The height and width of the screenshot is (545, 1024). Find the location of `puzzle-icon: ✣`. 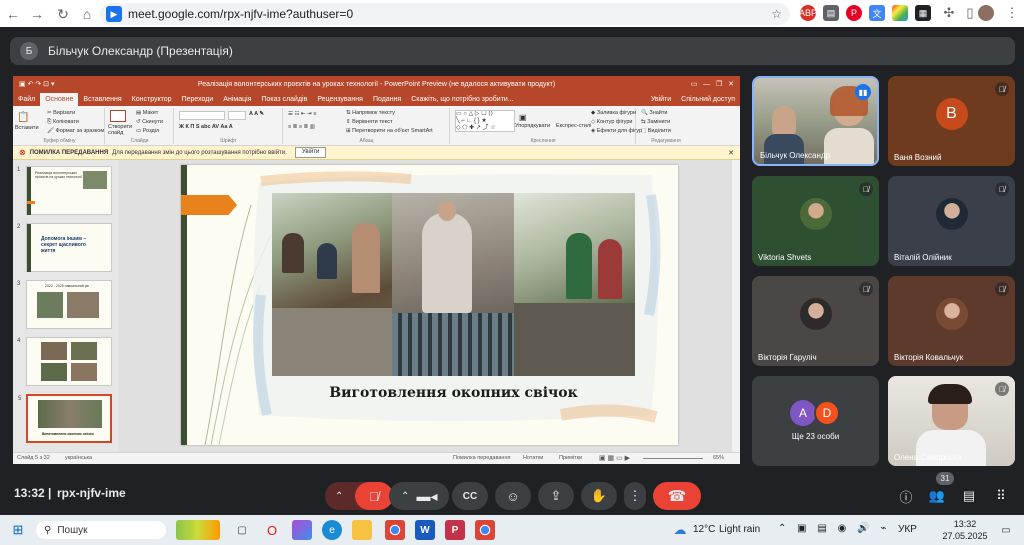

puzzle-icon: ✣ is located at coordinates (949, 13).